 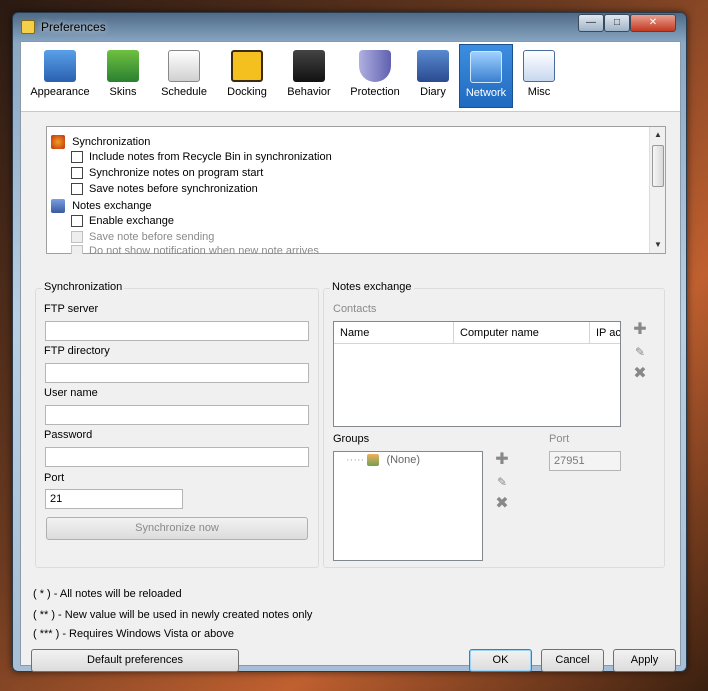 I want to click on tab-protection: Protection, so click(x=375, y=76).